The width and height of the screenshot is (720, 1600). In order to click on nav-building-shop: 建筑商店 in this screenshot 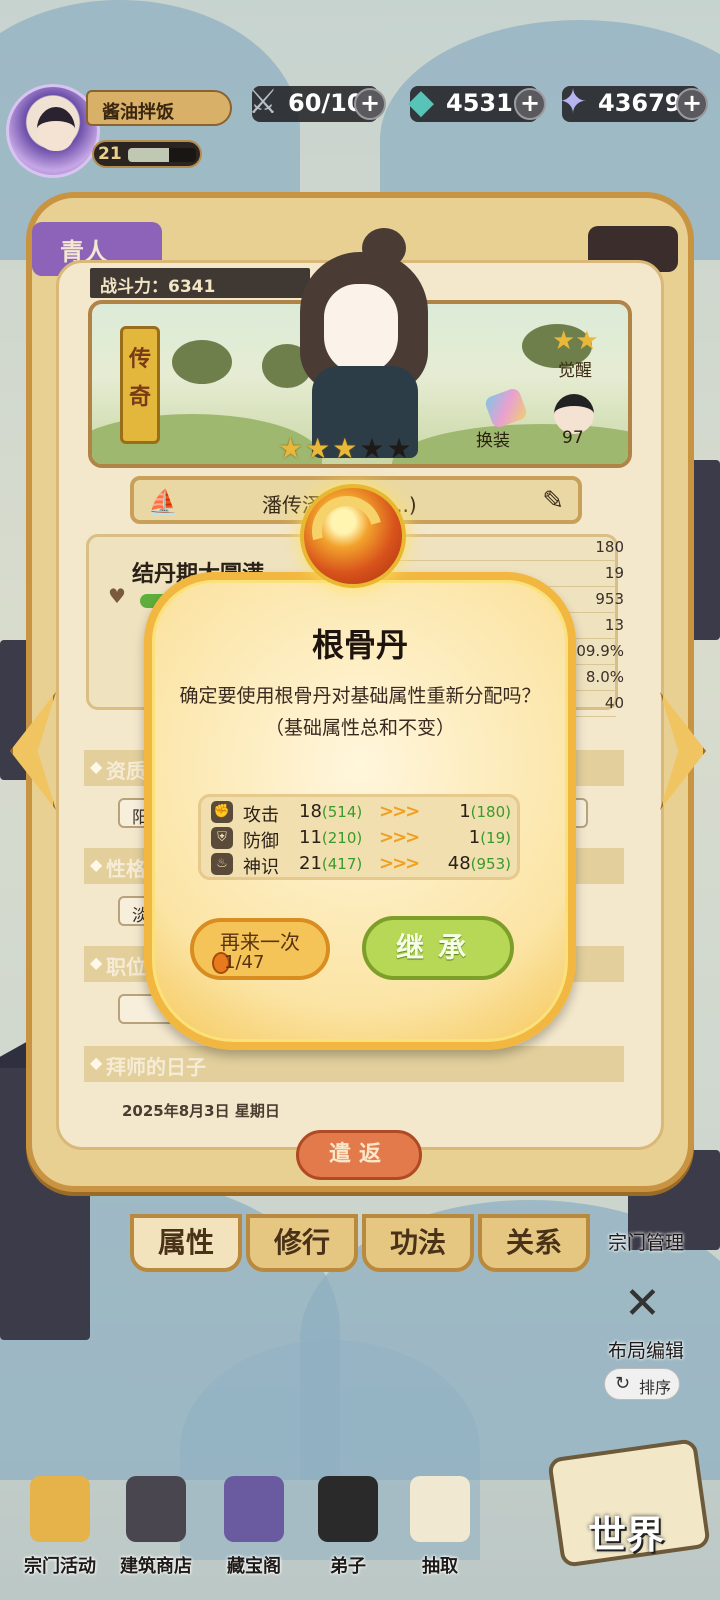, I will do `click(156, 1528)`.